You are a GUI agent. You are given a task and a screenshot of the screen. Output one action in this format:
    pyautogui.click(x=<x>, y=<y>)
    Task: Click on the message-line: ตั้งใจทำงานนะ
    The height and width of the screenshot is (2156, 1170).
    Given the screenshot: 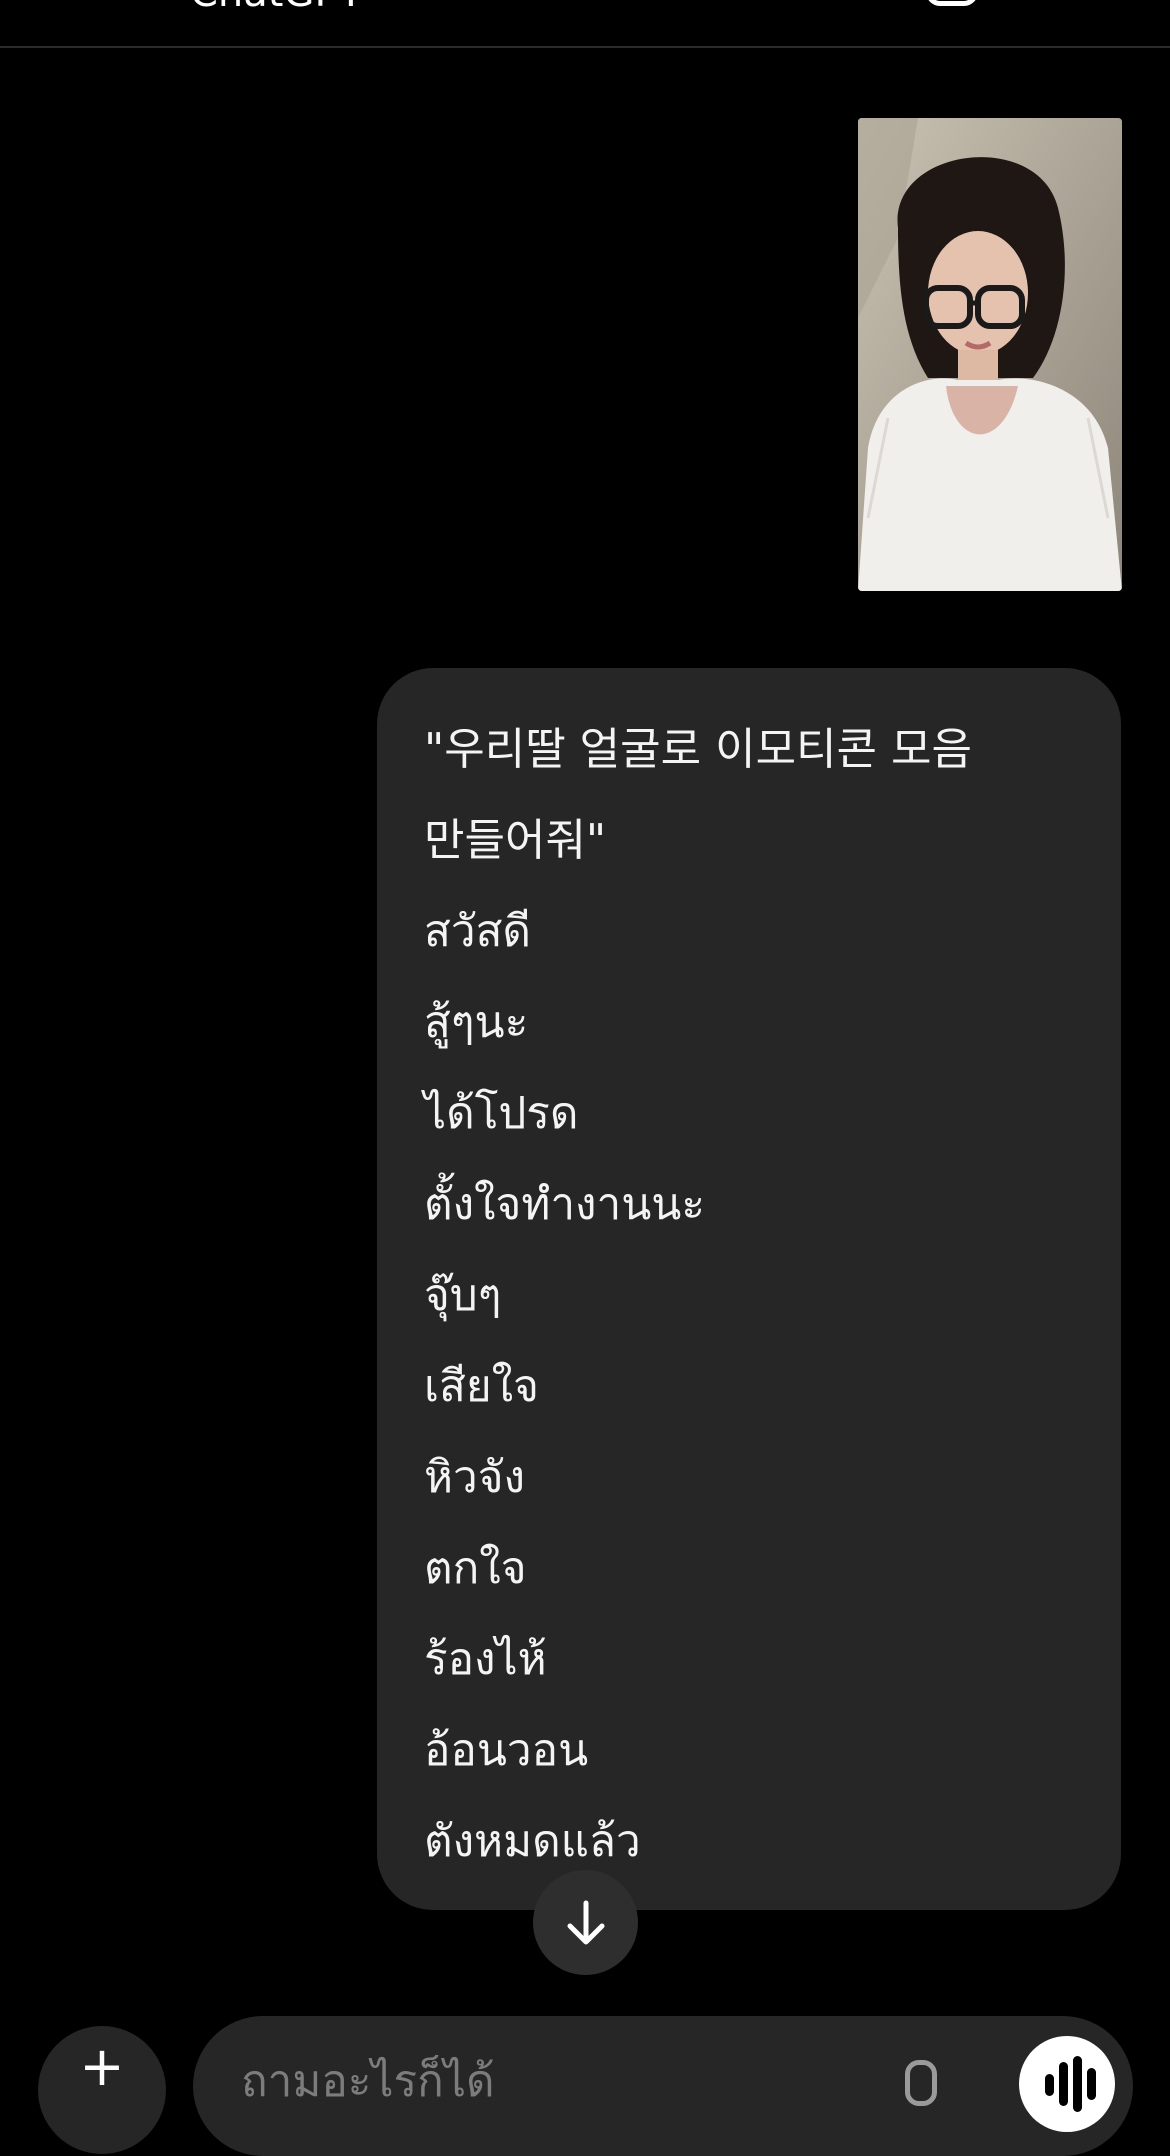 What is the action you would take?
    pyautogui.click(x=565, y=1204)
    